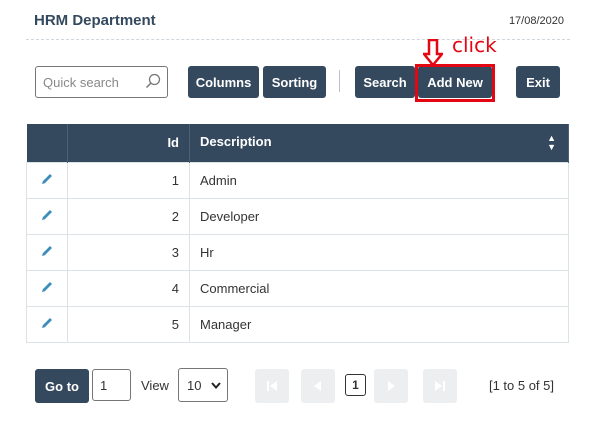 The image size is (590, 426). I want to click on header-description: Description ▲ ▼, so click(379, 143).